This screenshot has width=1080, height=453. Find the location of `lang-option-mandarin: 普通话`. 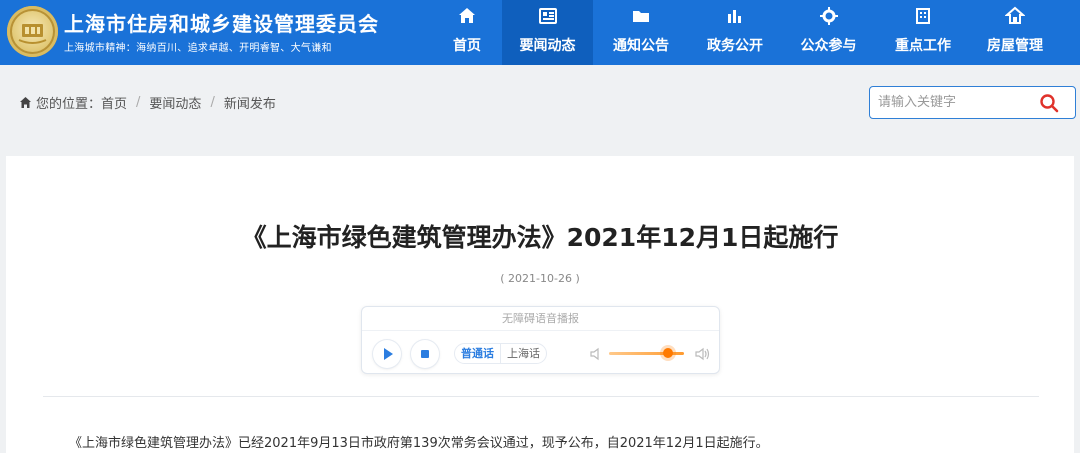

lang-option-mandarin: 普通话 is located at coordinates (477, 353).